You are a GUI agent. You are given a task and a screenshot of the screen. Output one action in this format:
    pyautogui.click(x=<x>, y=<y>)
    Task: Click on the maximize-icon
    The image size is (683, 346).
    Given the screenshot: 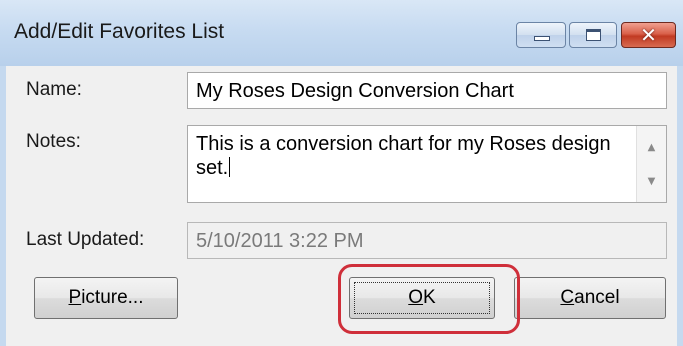 What is the action you would take?
    pyautogui.click(x=593, y=35)
    